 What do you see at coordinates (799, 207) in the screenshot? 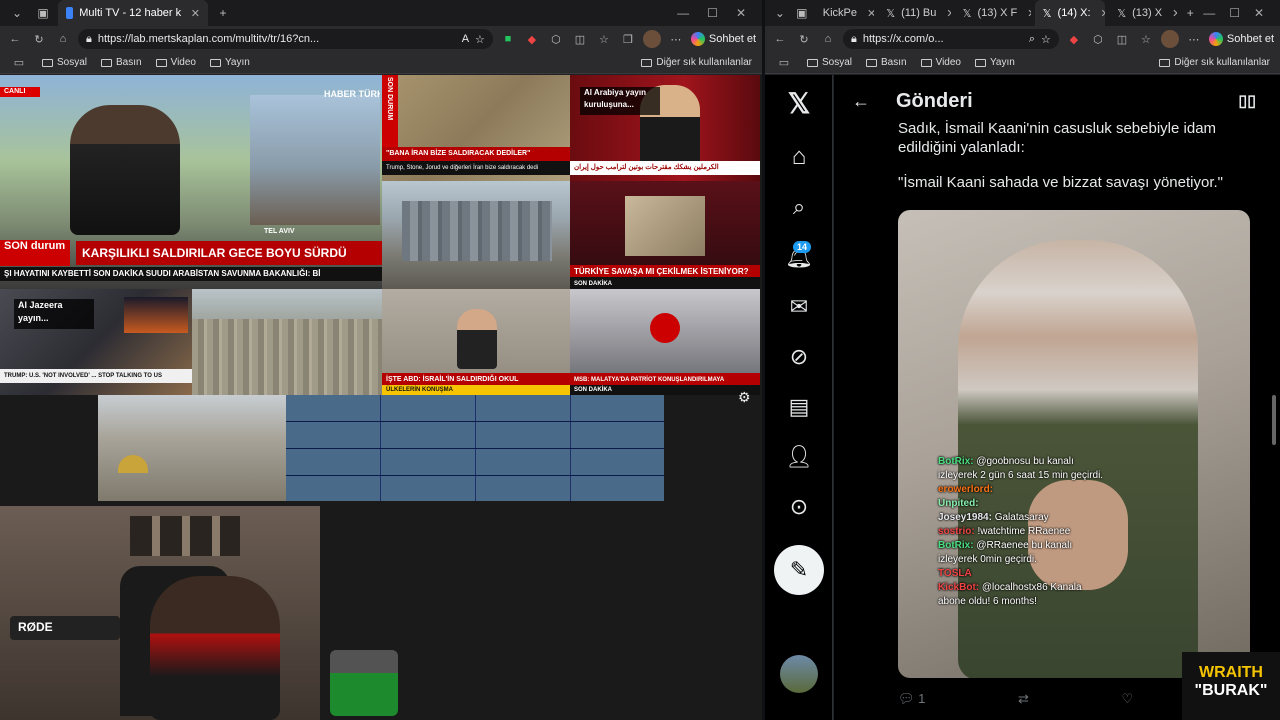
I see `search-icon: ⌕` at bounding box center [799, 207].